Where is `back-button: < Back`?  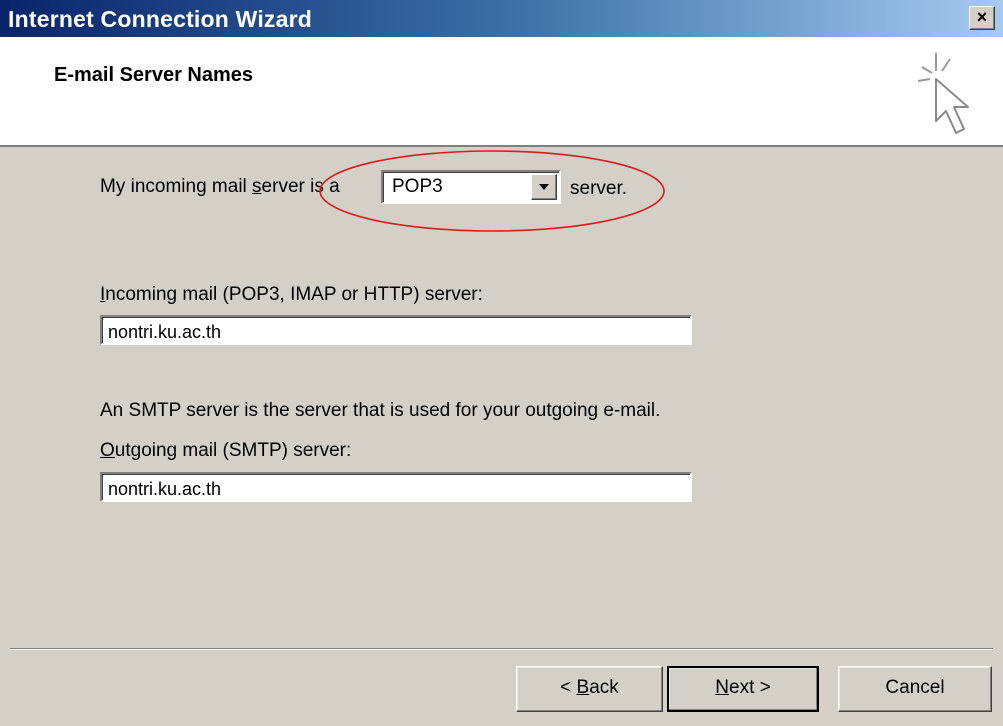
back-button: < Back is located at coordinates (589, 689).